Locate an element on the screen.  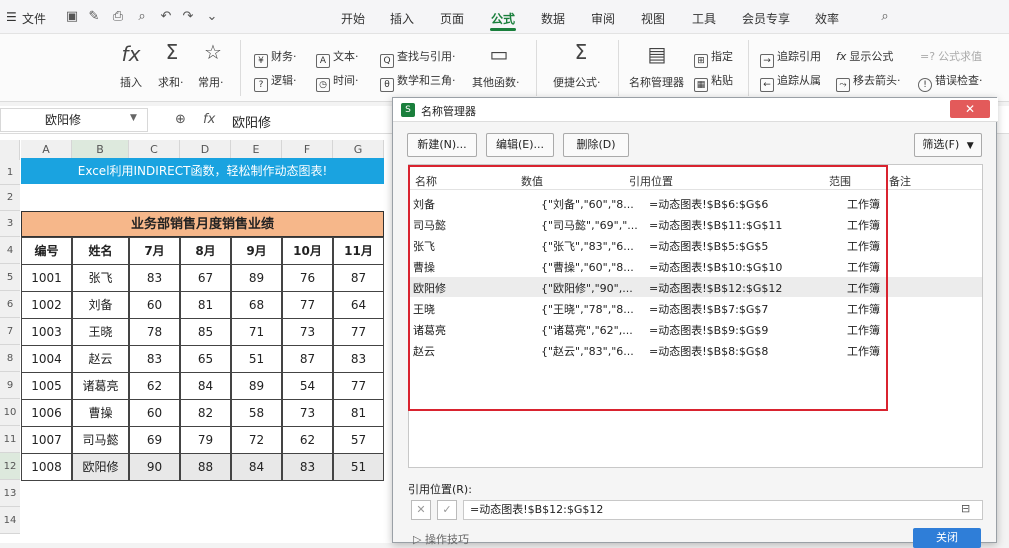
tab-efficiency: 效率 is located at coordinates (827, 18).